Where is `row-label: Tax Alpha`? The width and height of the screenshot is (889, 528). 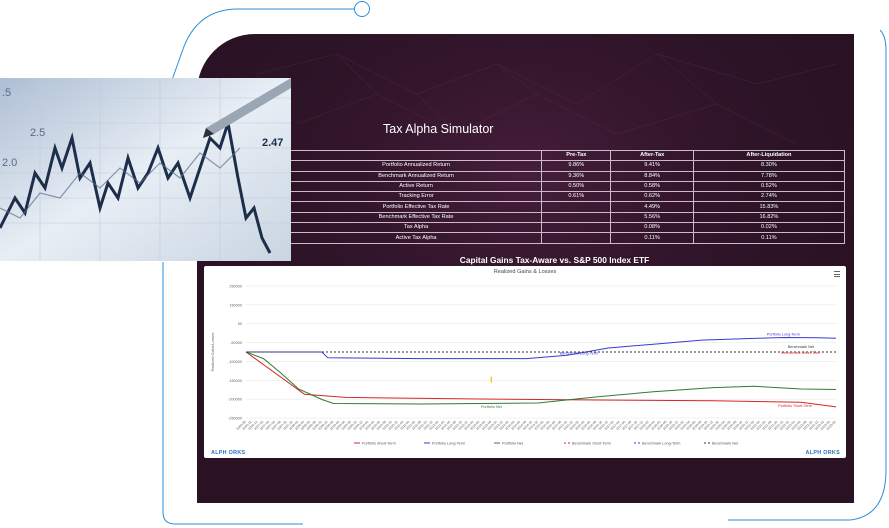
row-label: Tax Alpha is located at coordinates (416, 228).